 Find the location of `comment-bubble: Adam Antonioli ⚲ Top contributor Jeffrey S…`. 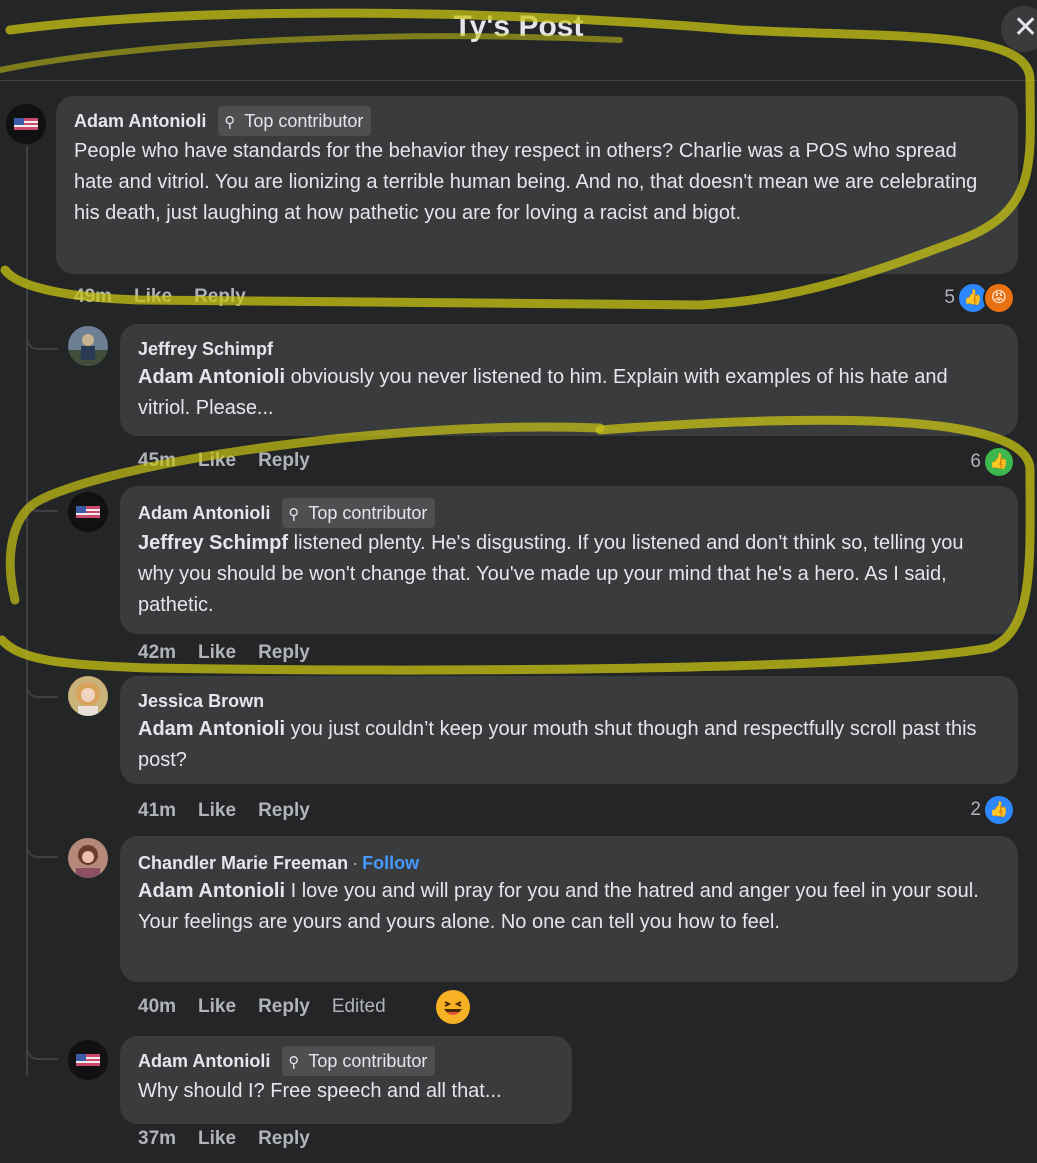

comment-bubble: Adam Antonioli ⚲ Top contributor Jeffrey S… is located at coordinates (569, 560).